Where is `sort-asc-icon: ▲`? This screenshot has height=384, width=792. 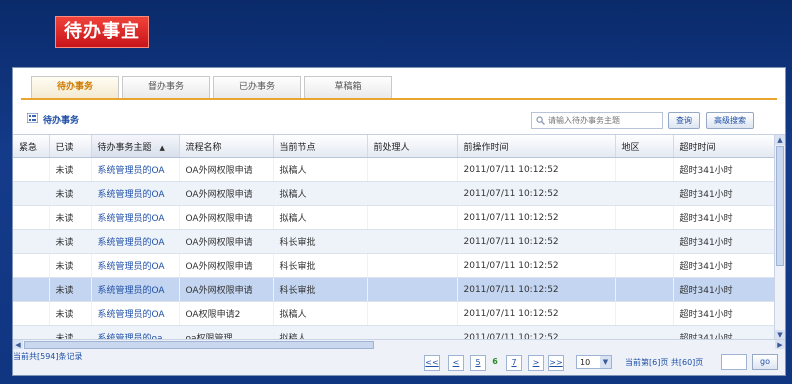 sort-asc-icon: ▲ is located at coordinates (162, 147).